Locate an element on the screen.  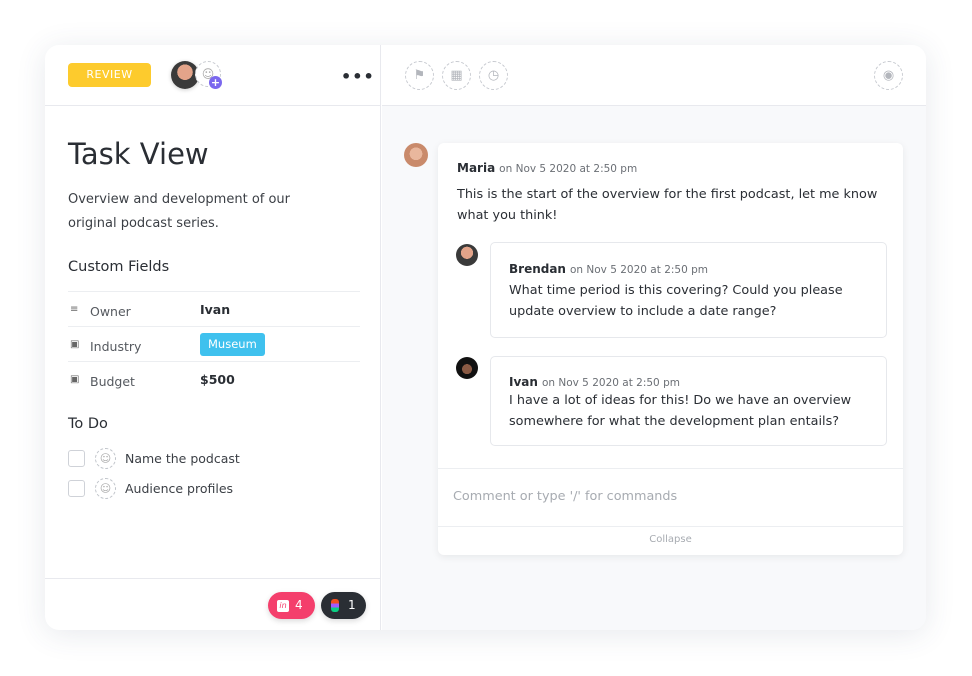
field-budget: ▣ Budget $500 is located at coordinates (214, 378).